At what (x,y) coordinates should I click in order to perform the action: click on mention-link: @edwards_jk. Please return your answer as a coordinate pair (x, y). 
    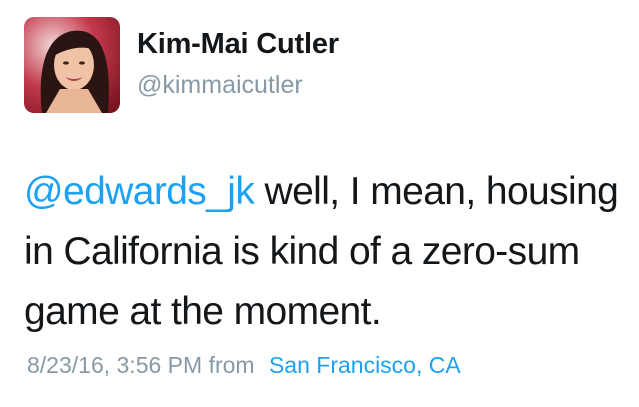
    Looking at the image, I should click on (139, 191).